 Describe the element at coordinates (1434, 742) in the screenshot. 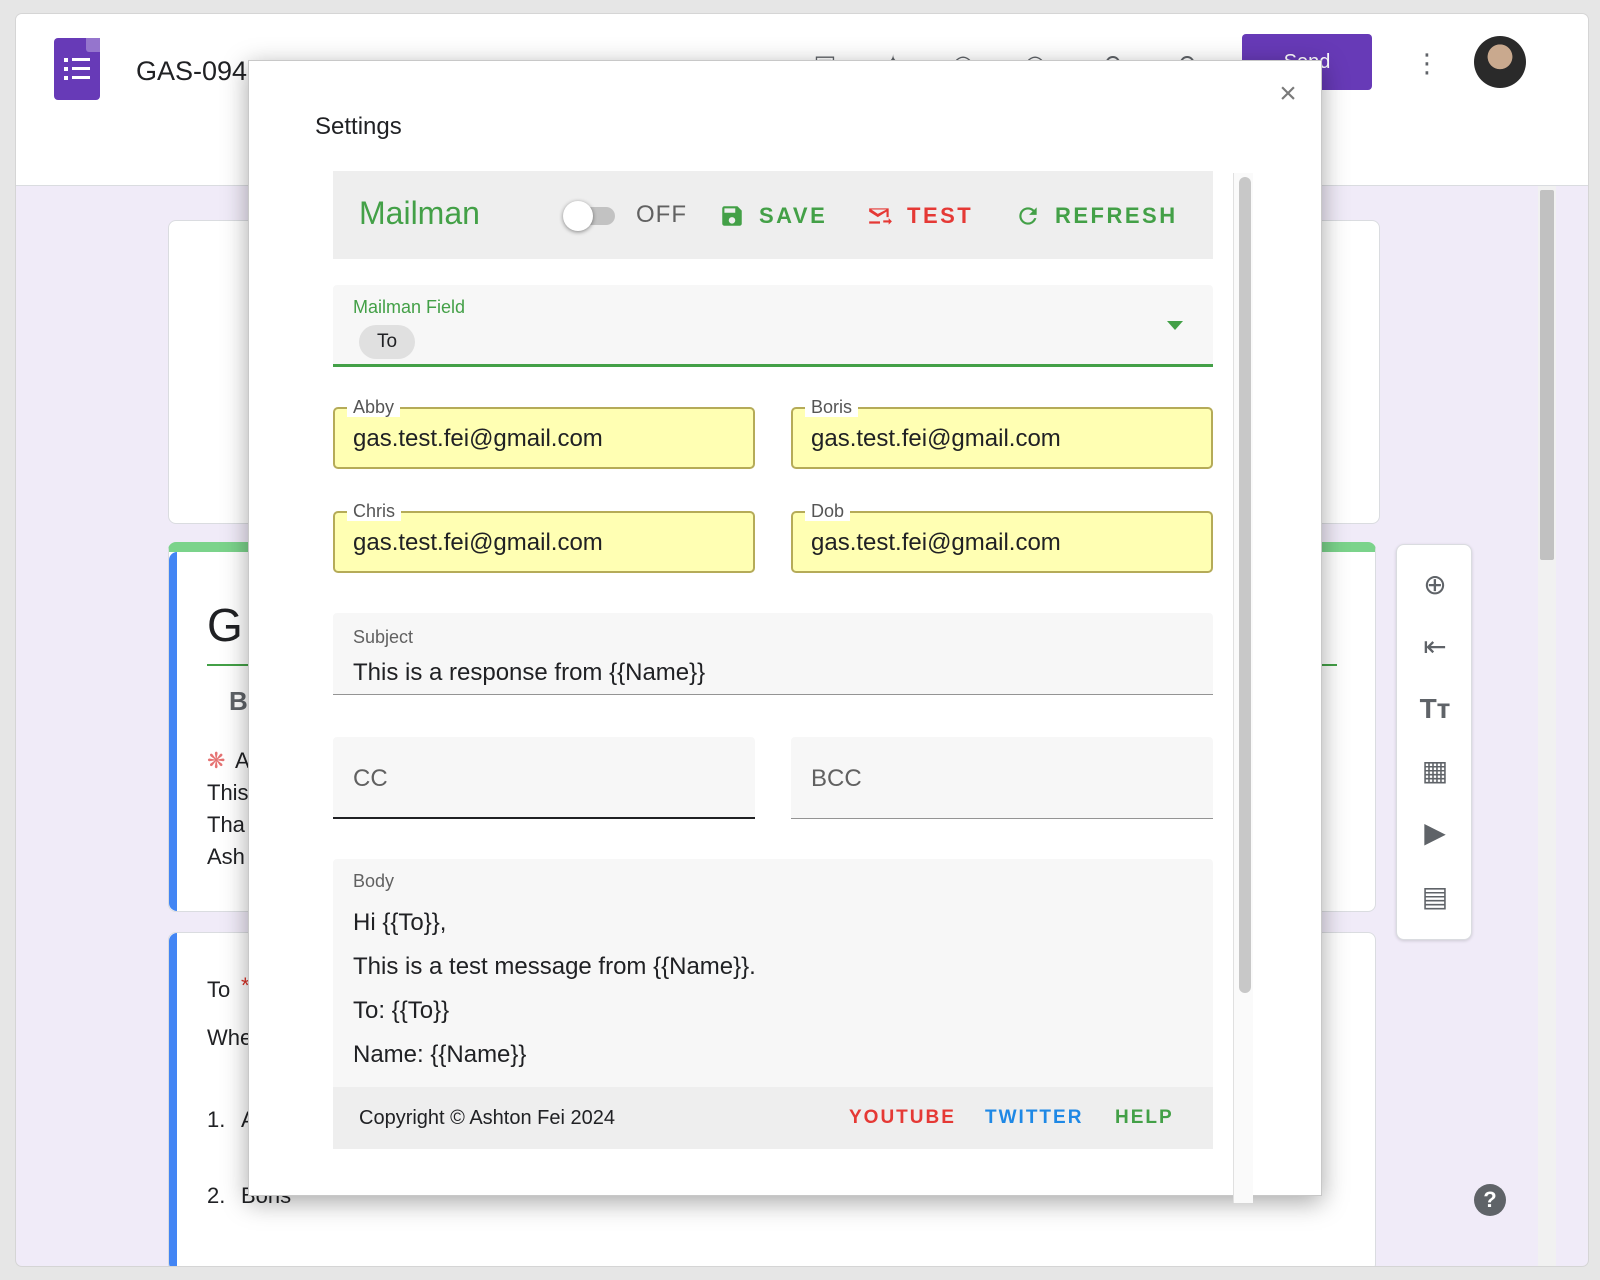

I see `question-toolbar: ⊕ ⇤ Tᴛ ▦ ▶ ▤` at that location.